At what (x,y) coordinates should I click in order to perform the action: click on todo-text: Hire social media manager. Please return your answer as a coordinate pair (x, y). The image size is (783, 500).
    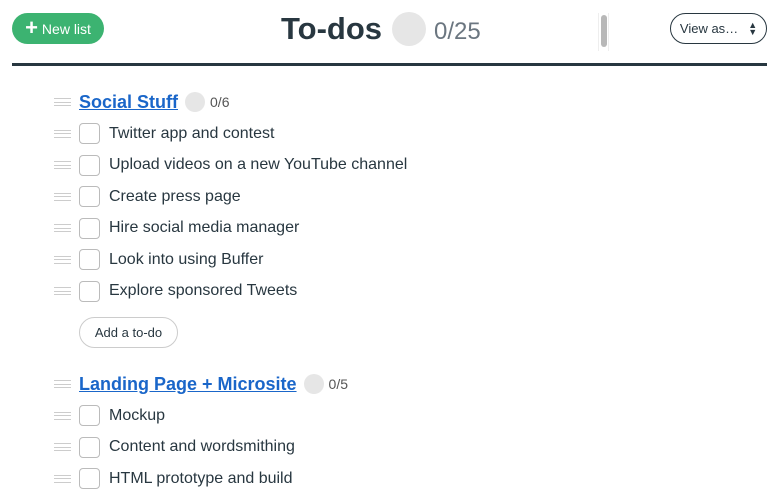
    Looking at the image, I should click on (204, 228).